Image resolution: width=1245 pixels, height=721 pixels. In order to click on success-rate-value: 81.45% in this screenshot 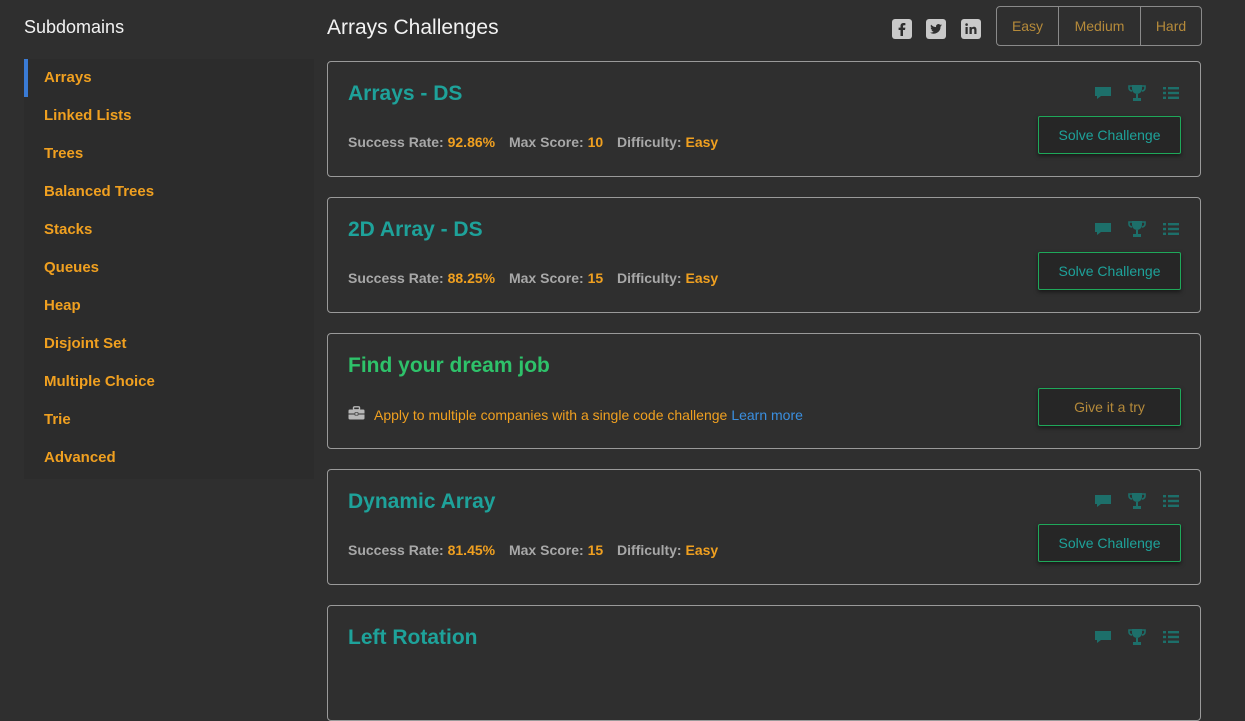, I will do `click(471, 550)`.